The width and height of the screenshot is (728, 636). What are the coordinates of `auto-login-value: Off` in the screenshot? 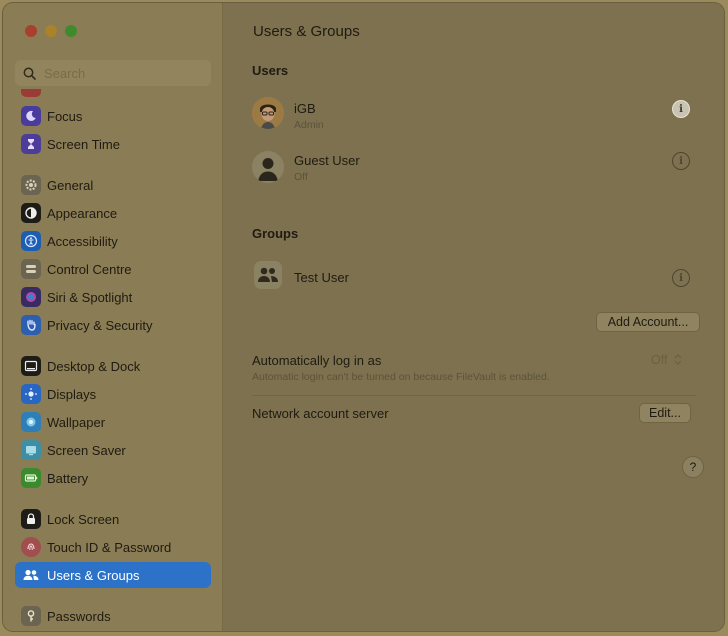 It's located at (659, 360).